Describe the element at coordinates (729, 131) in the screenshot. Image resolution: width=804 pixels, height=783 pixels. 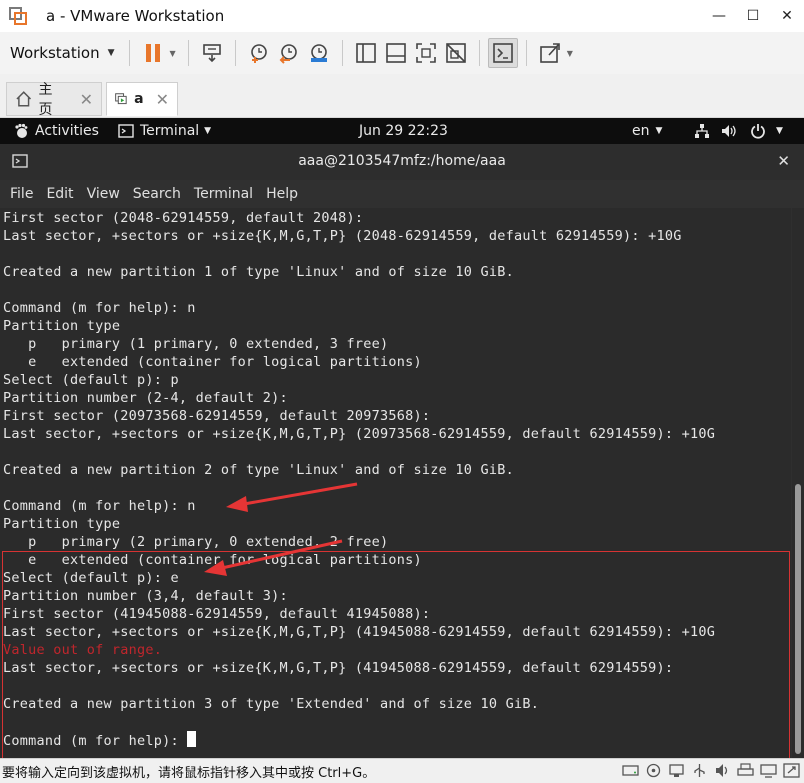
I see `volume-icon` at that location.